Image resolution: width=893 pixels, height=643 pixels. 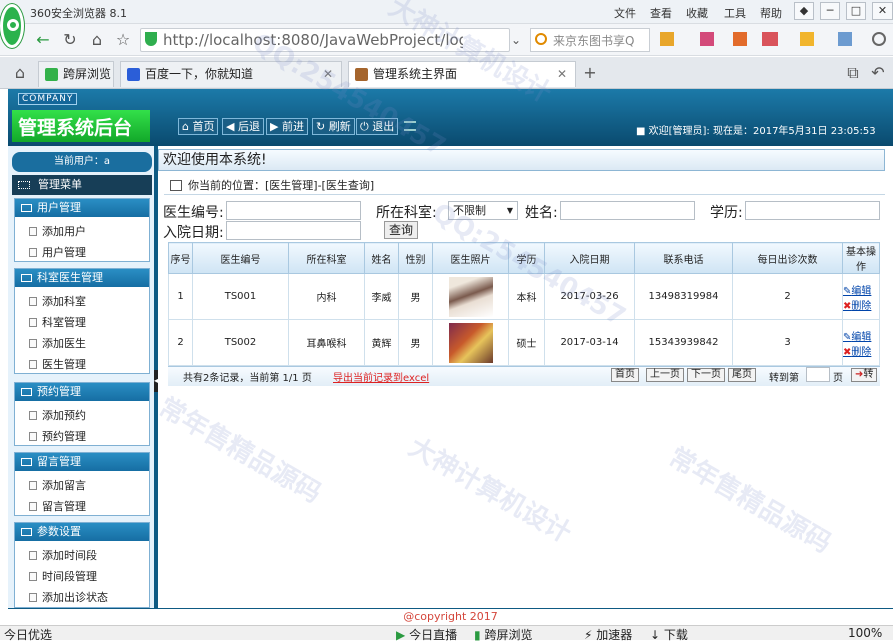 What do you see at coordinates (627, 210) in the screenshot?
I see `name-input` at bounding box center [627, 210].